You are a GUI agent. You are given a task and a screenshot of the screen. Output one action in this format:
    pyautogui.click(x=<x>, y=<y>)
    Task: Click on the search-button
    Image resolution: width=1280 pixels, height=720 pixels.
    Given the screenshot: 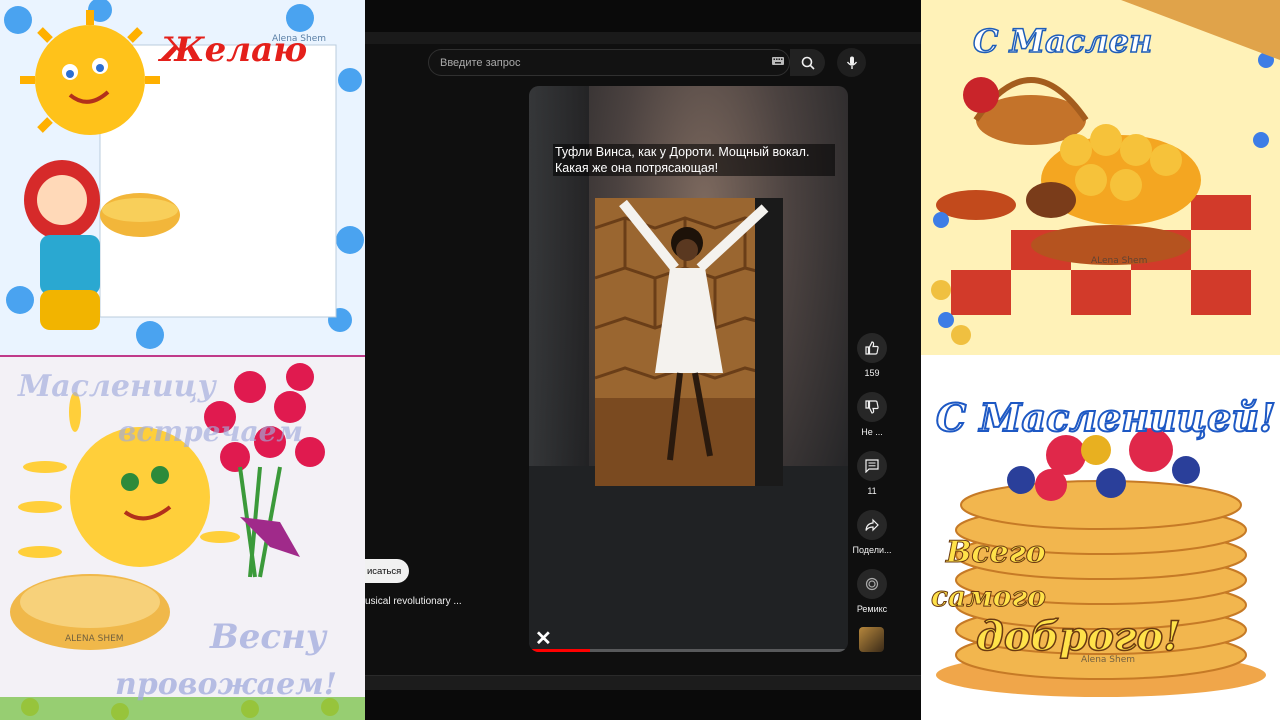 What is the action you would take?
    pyautogui.click(x=807, y=62)
    